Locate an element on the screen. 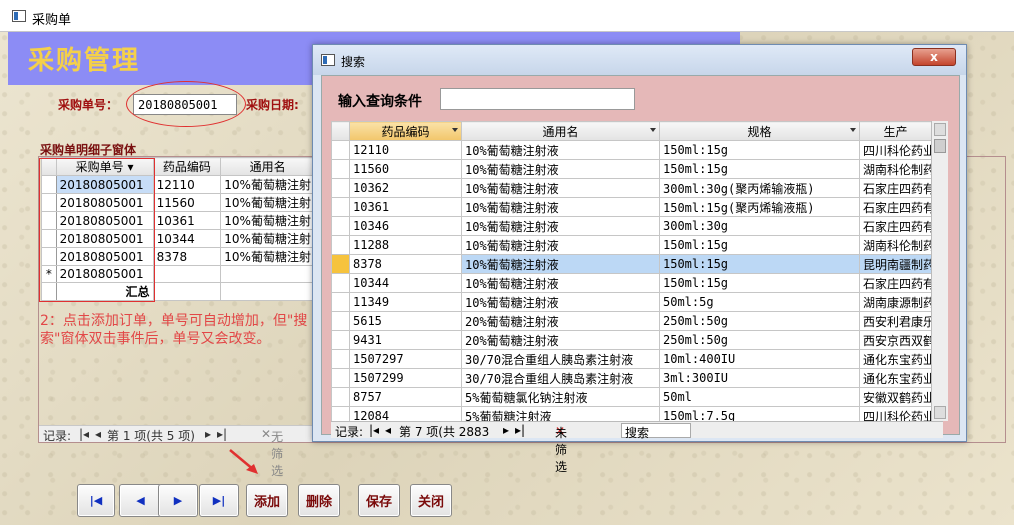 The height and width of the screenshot is (525, 1014). cell: 10ml:400IU is located at coordinates (759, 359).